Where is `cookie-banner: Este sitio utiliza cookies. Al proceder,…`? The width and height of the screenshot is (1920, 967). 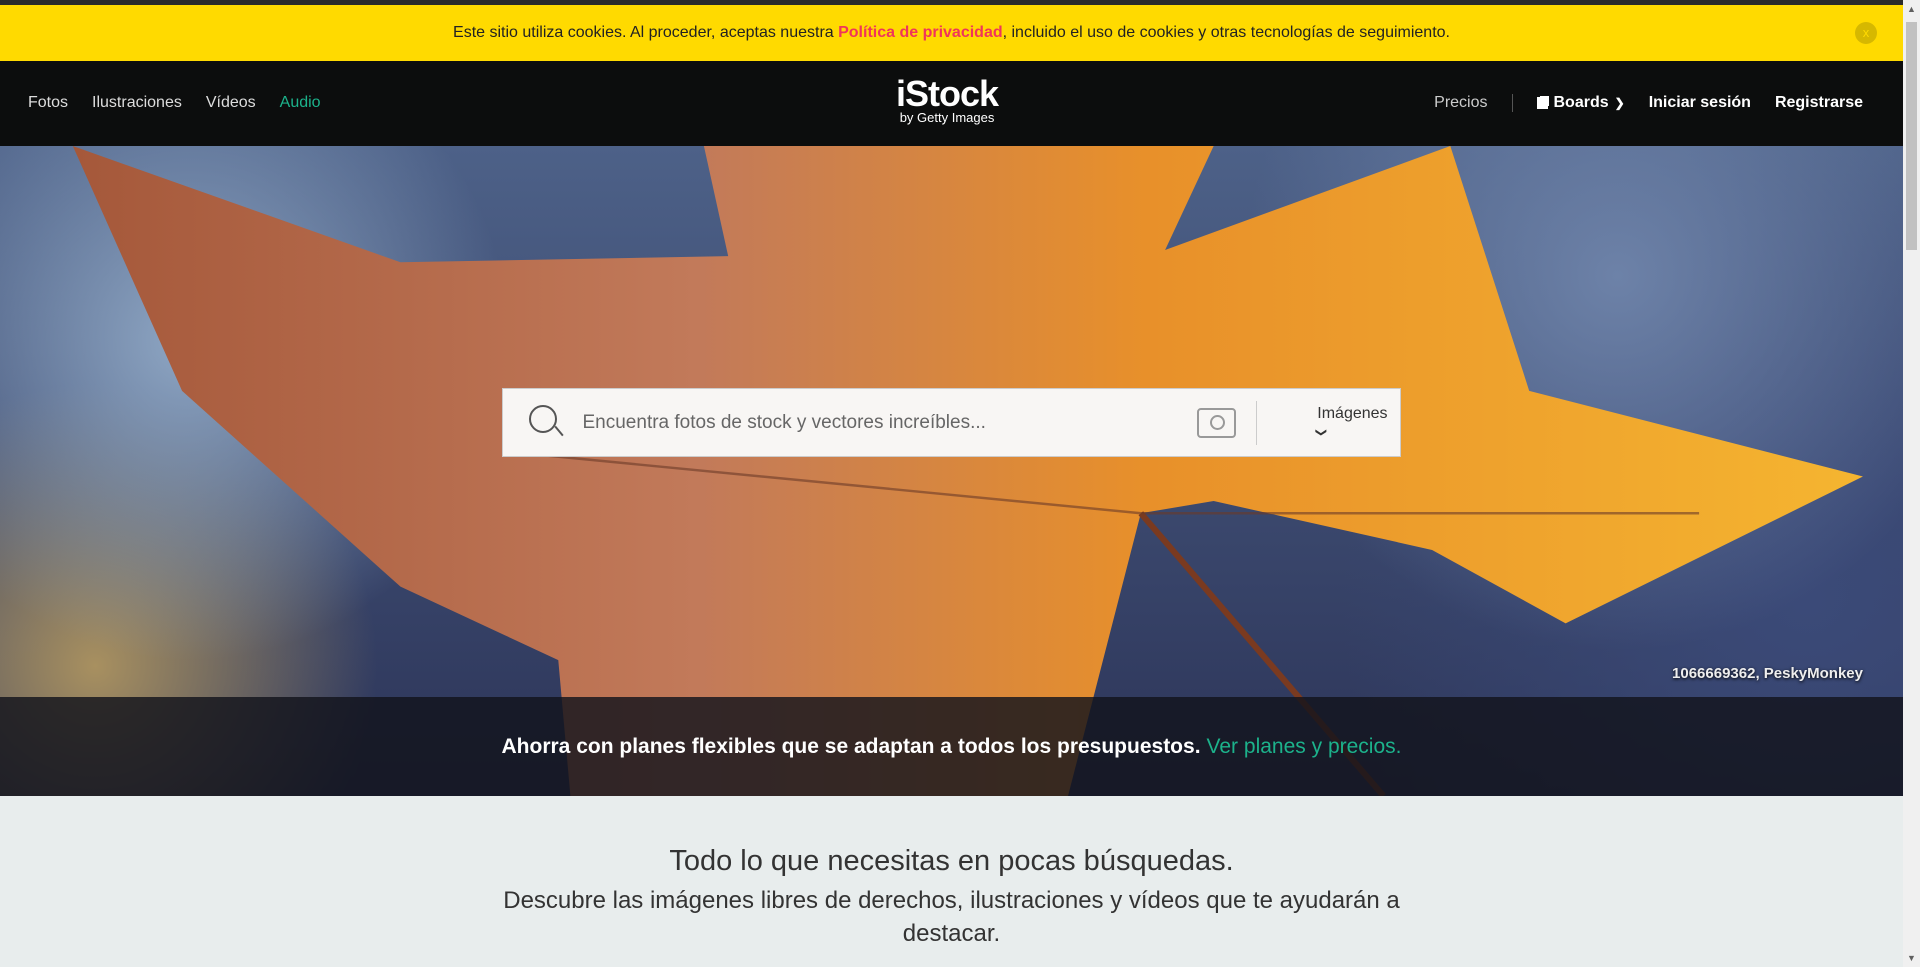
cookie-banner: Este sitio utiliza cookies. Al proceder,… is located at coordinates (951, 33).